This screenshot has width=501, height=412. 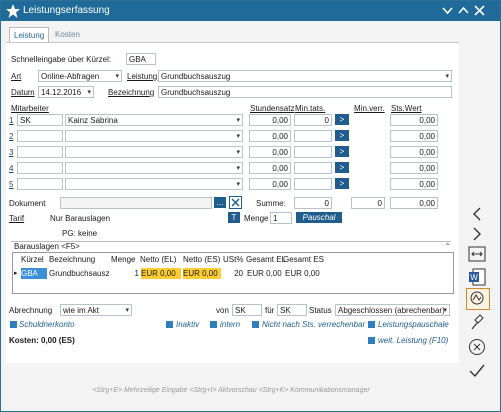 What do you see at coordinates (47, 324) in the screenshot?
I see `schuldnerkonto-label: Schuldnerkonto` at bounding box center [47, 324].